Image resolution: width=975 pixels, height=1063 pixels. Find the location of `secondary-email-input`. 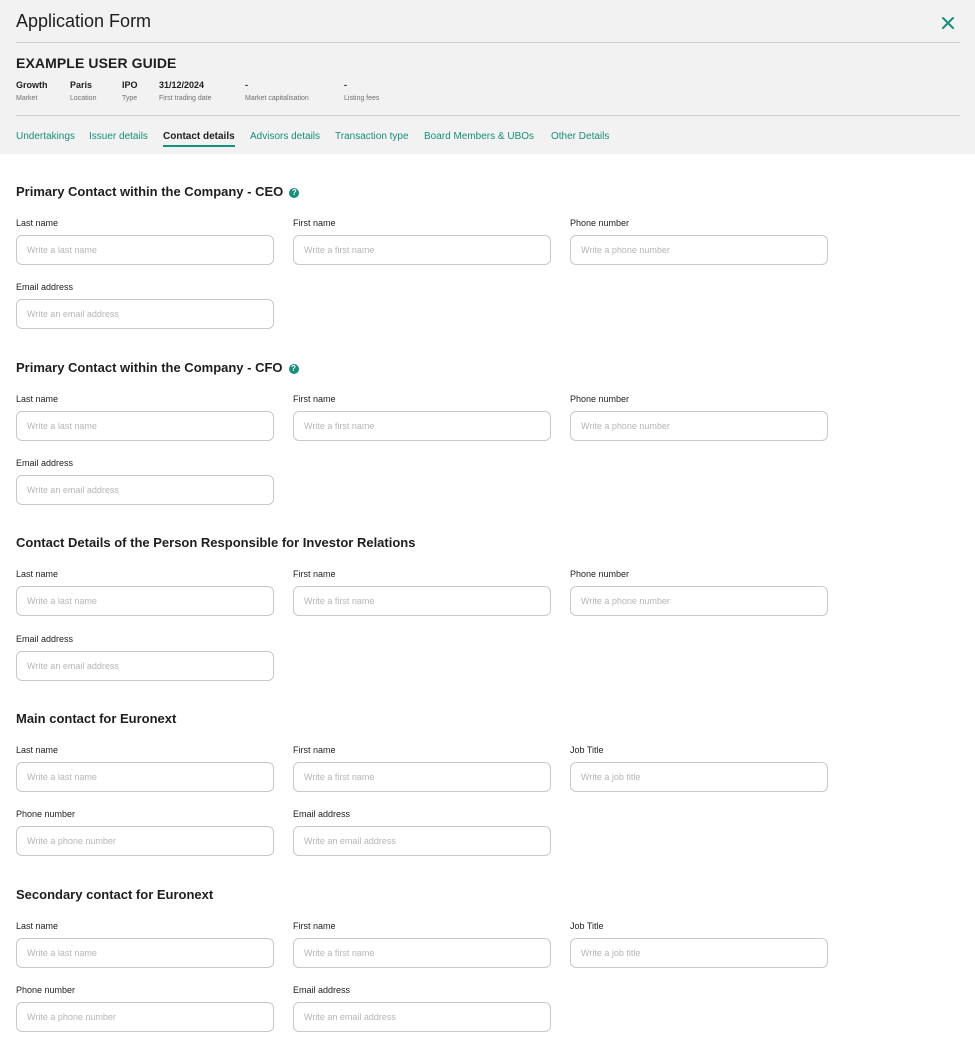

secondary-email-input is located at coordinates (422, 1017).